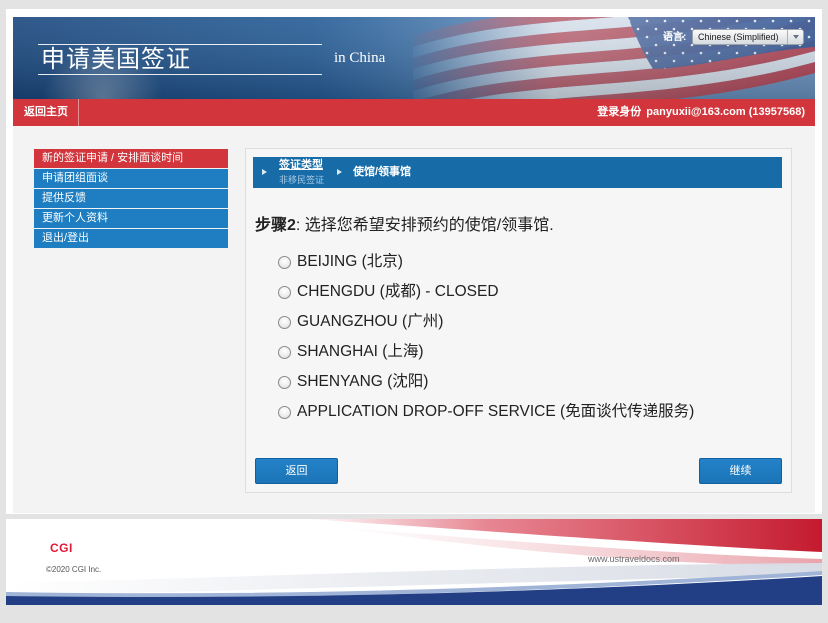  What do you see at coordinates (414, 112) in the screenshot?
I see `top-nav-bar: 返回主页 登录身份 panyuxii@163.com (13957568)` at bounding box center [414, 112].